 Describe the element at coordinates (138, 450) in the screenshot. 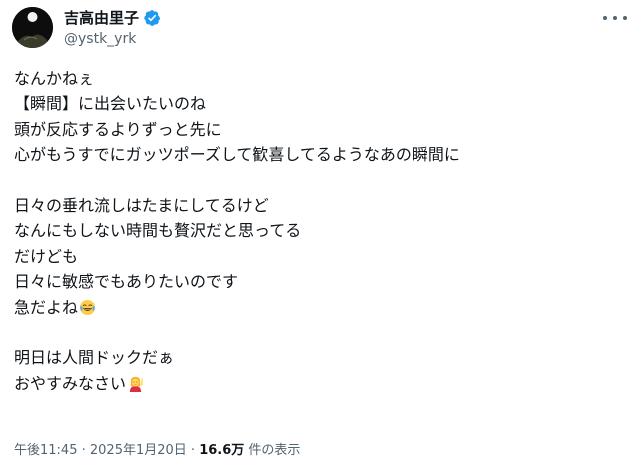

I see `tweet-date: 2025年1月20日` at that location.